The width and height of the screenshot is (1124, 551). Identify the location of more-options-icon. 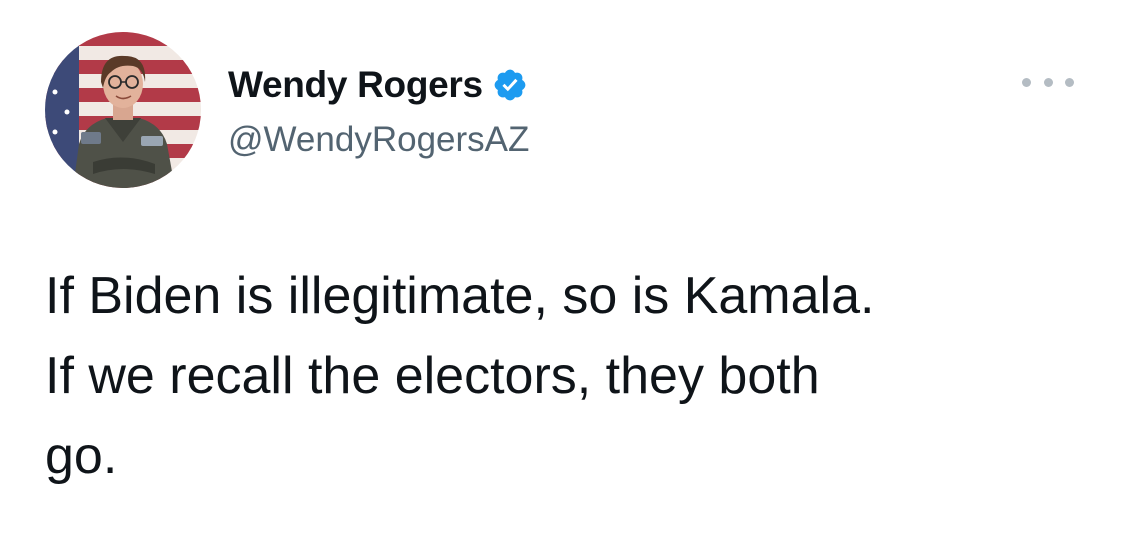
(1048, 82).